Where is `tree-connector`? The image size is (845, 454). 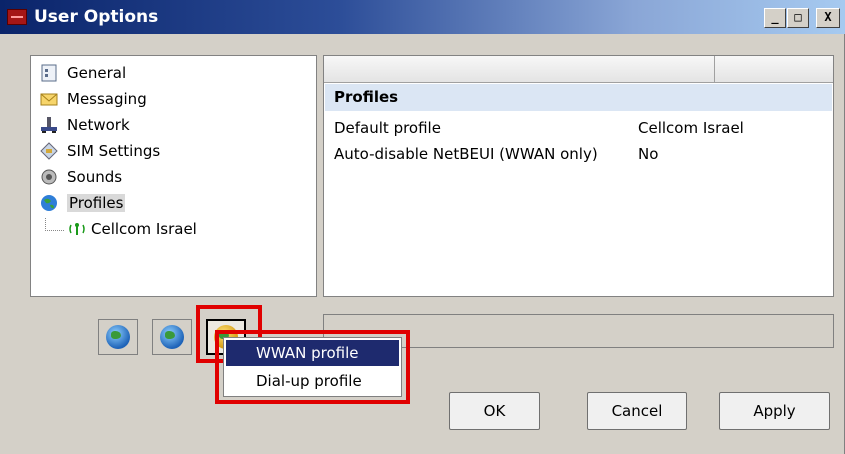
tree-connector is located at coordinates (54, 224).